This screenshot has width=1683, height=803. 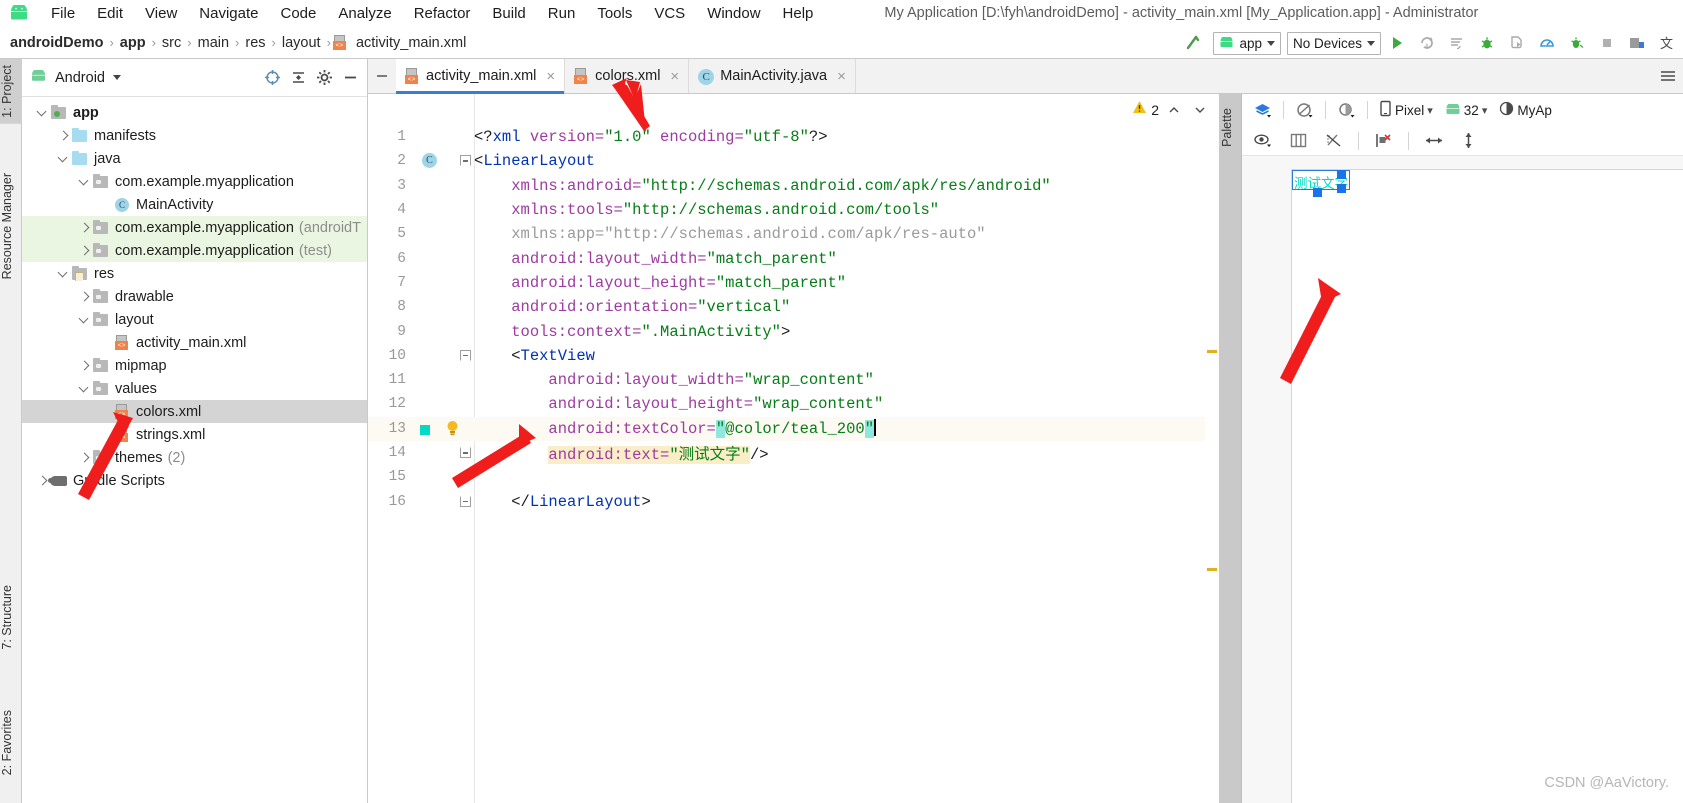 What do you see at coordinates (63, 13) in the screenshot?
I see `menu-item-file: File` at bounding box center [63, 13].